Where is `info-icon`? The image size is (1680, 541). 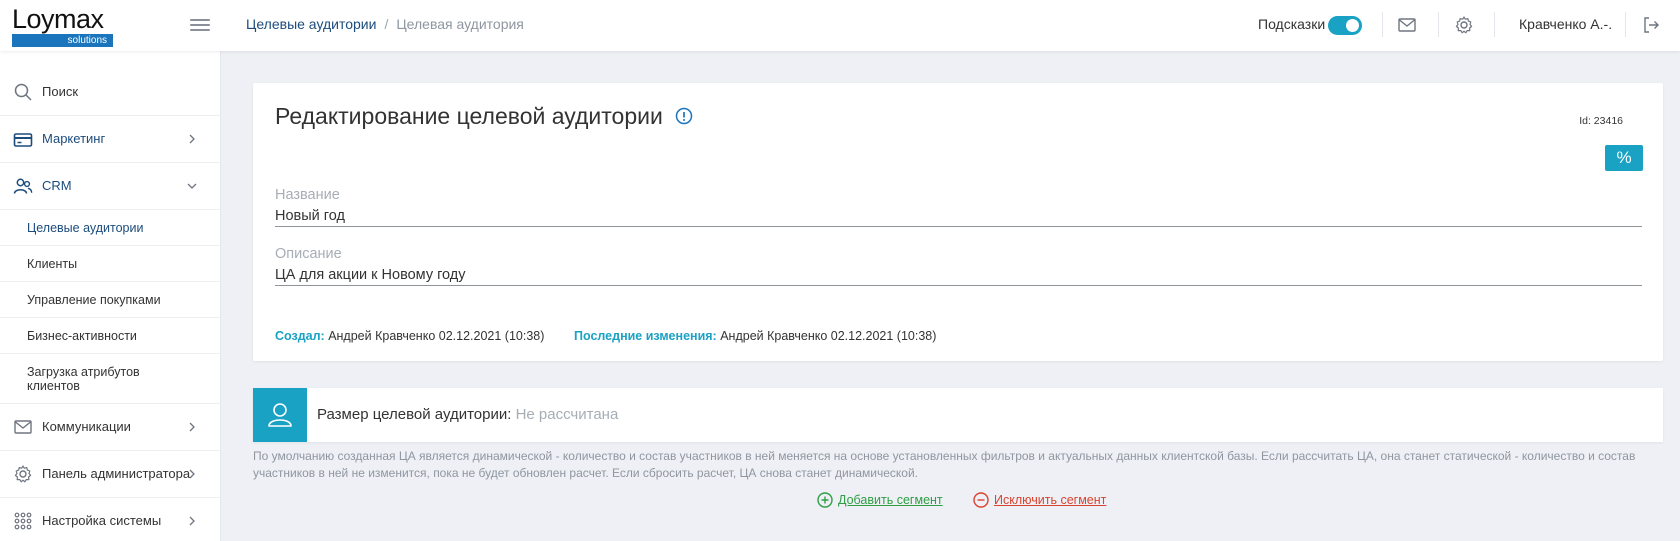
info-icon is located at coordinates (684, 116).